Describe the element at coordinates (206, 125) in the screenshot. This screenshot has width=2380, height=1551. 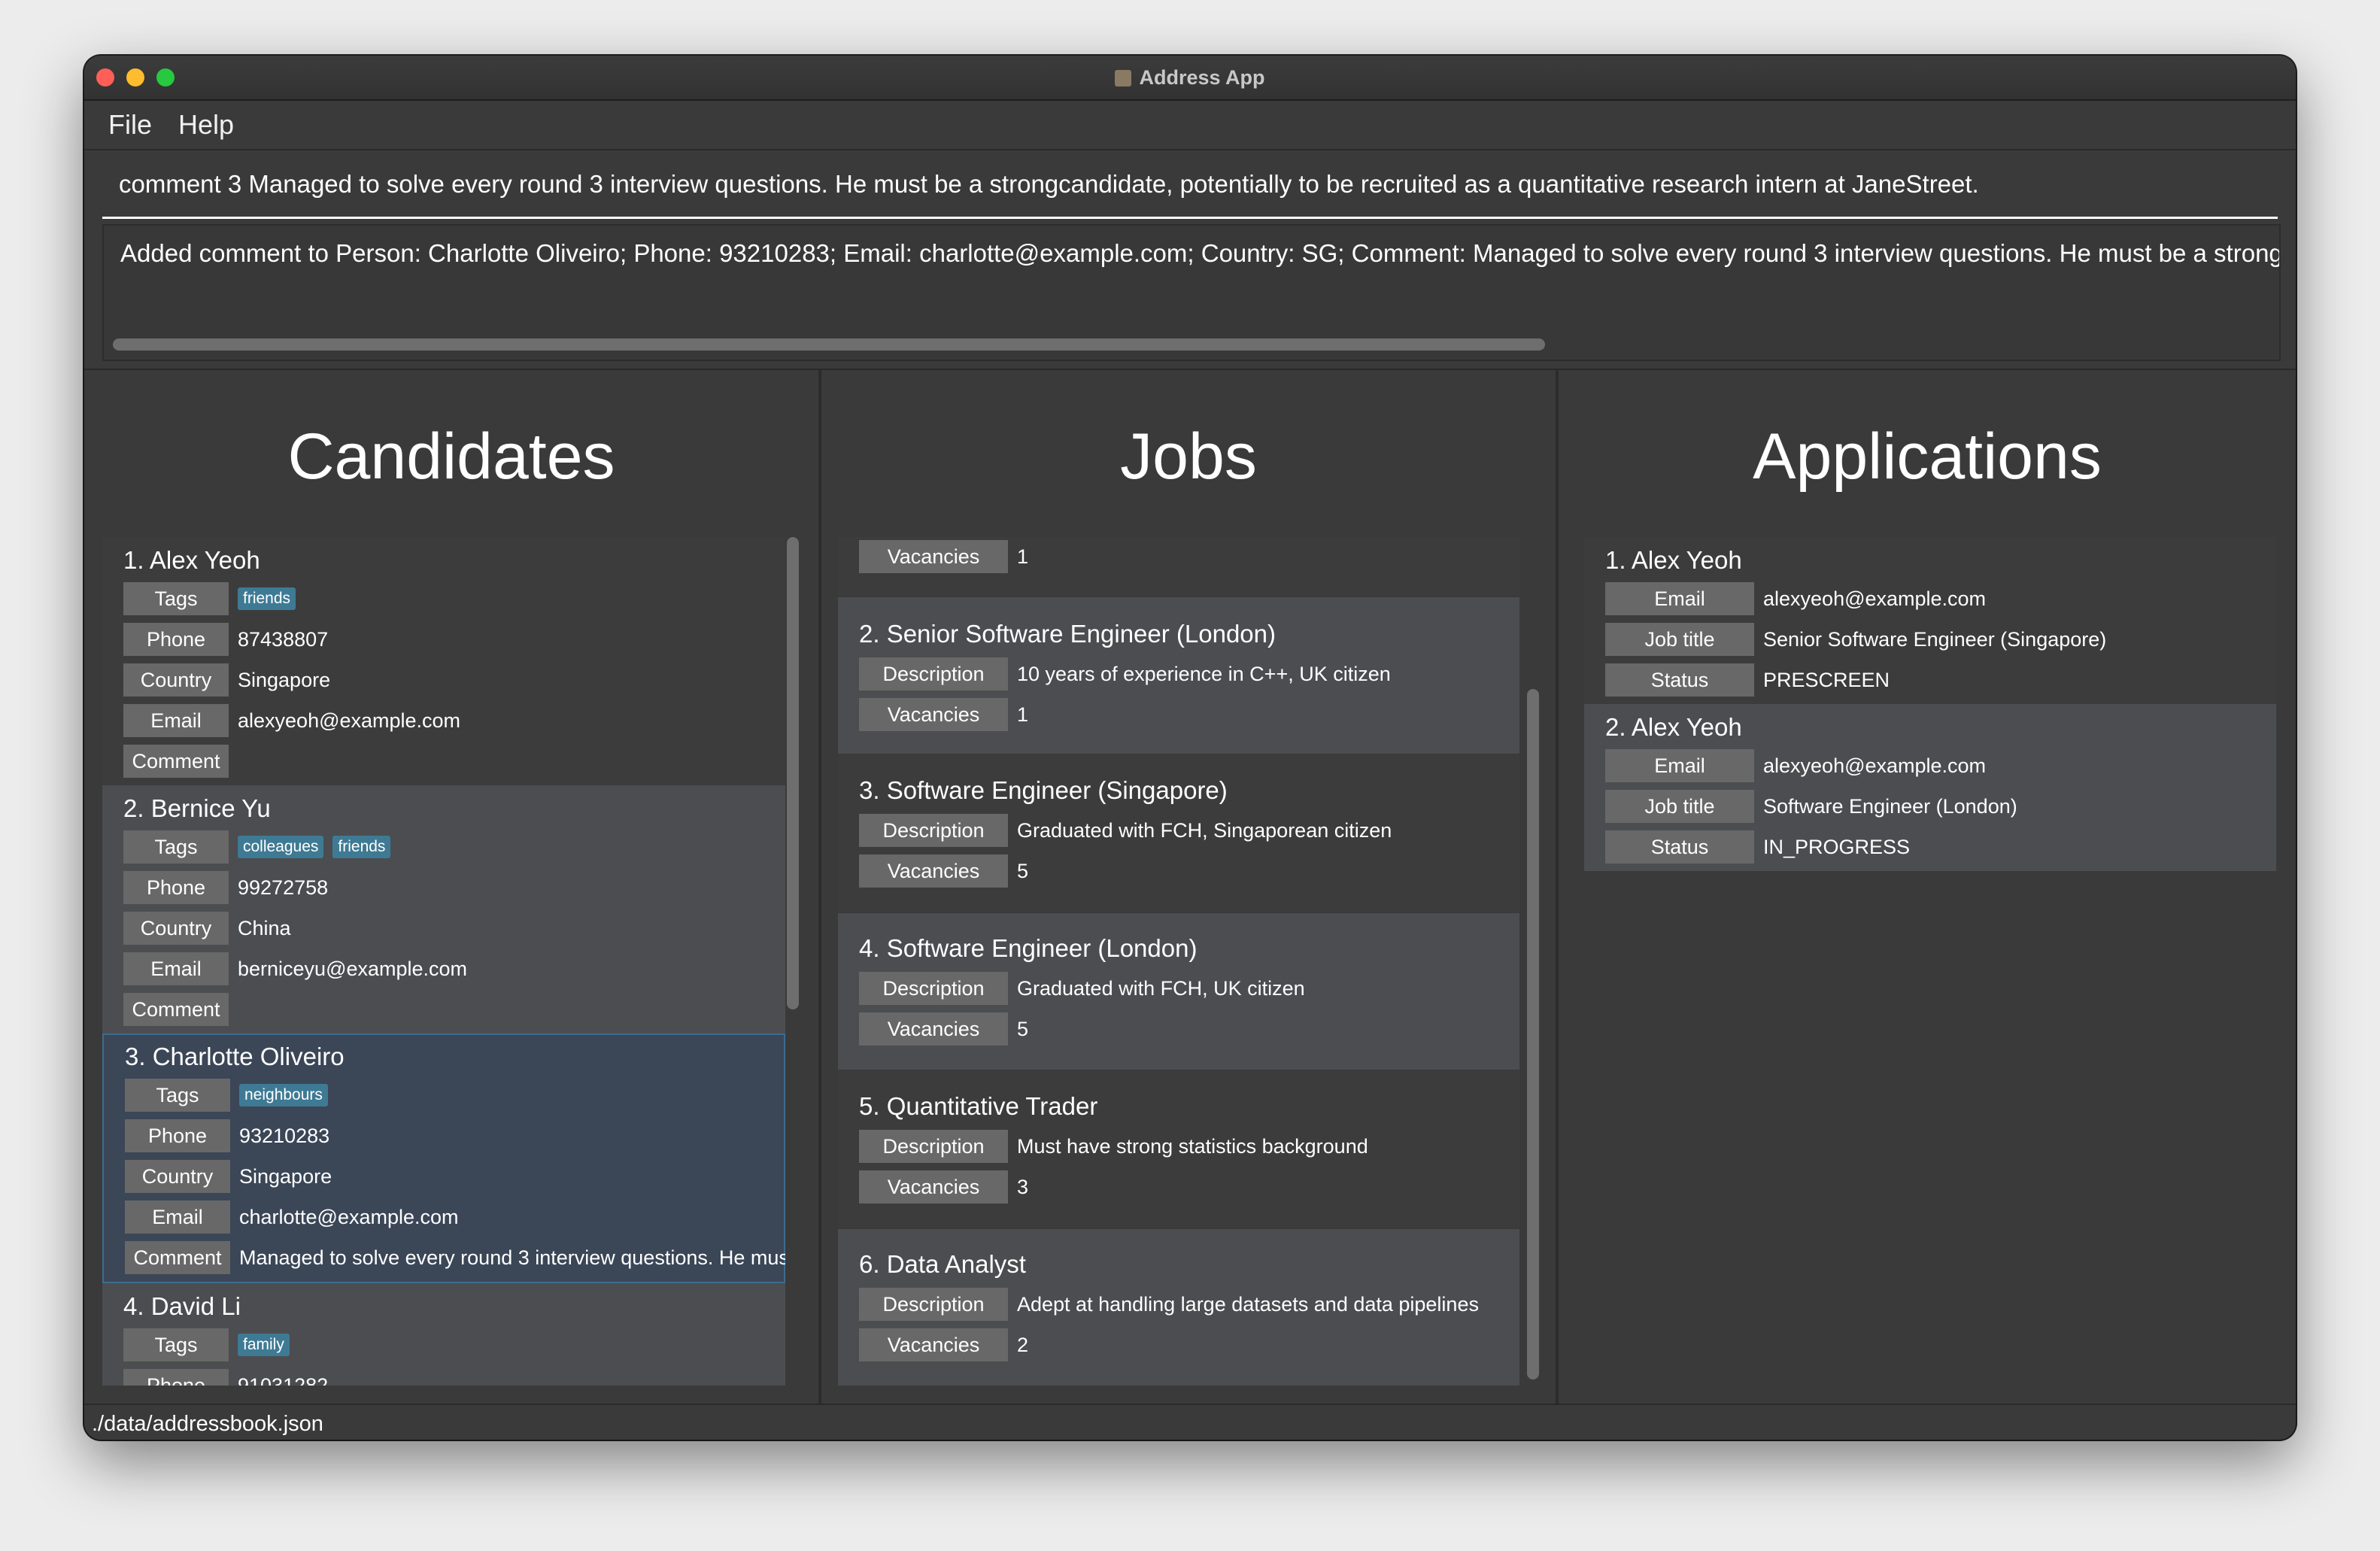
I see `menu-help: Help` at that location.